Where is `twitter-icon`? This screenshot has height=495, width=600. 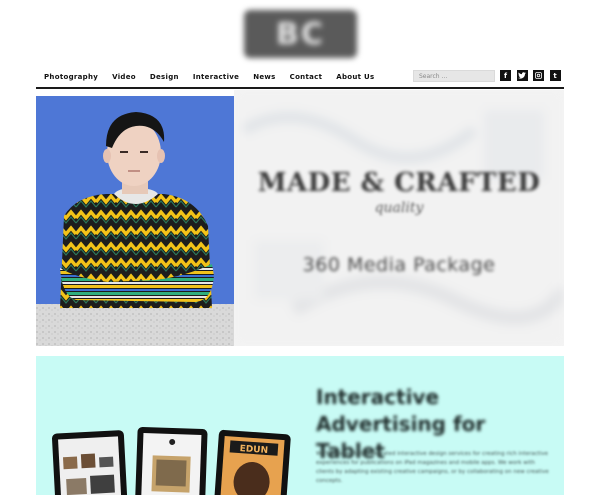 twitter-icon is located at coordinates (522, 75).